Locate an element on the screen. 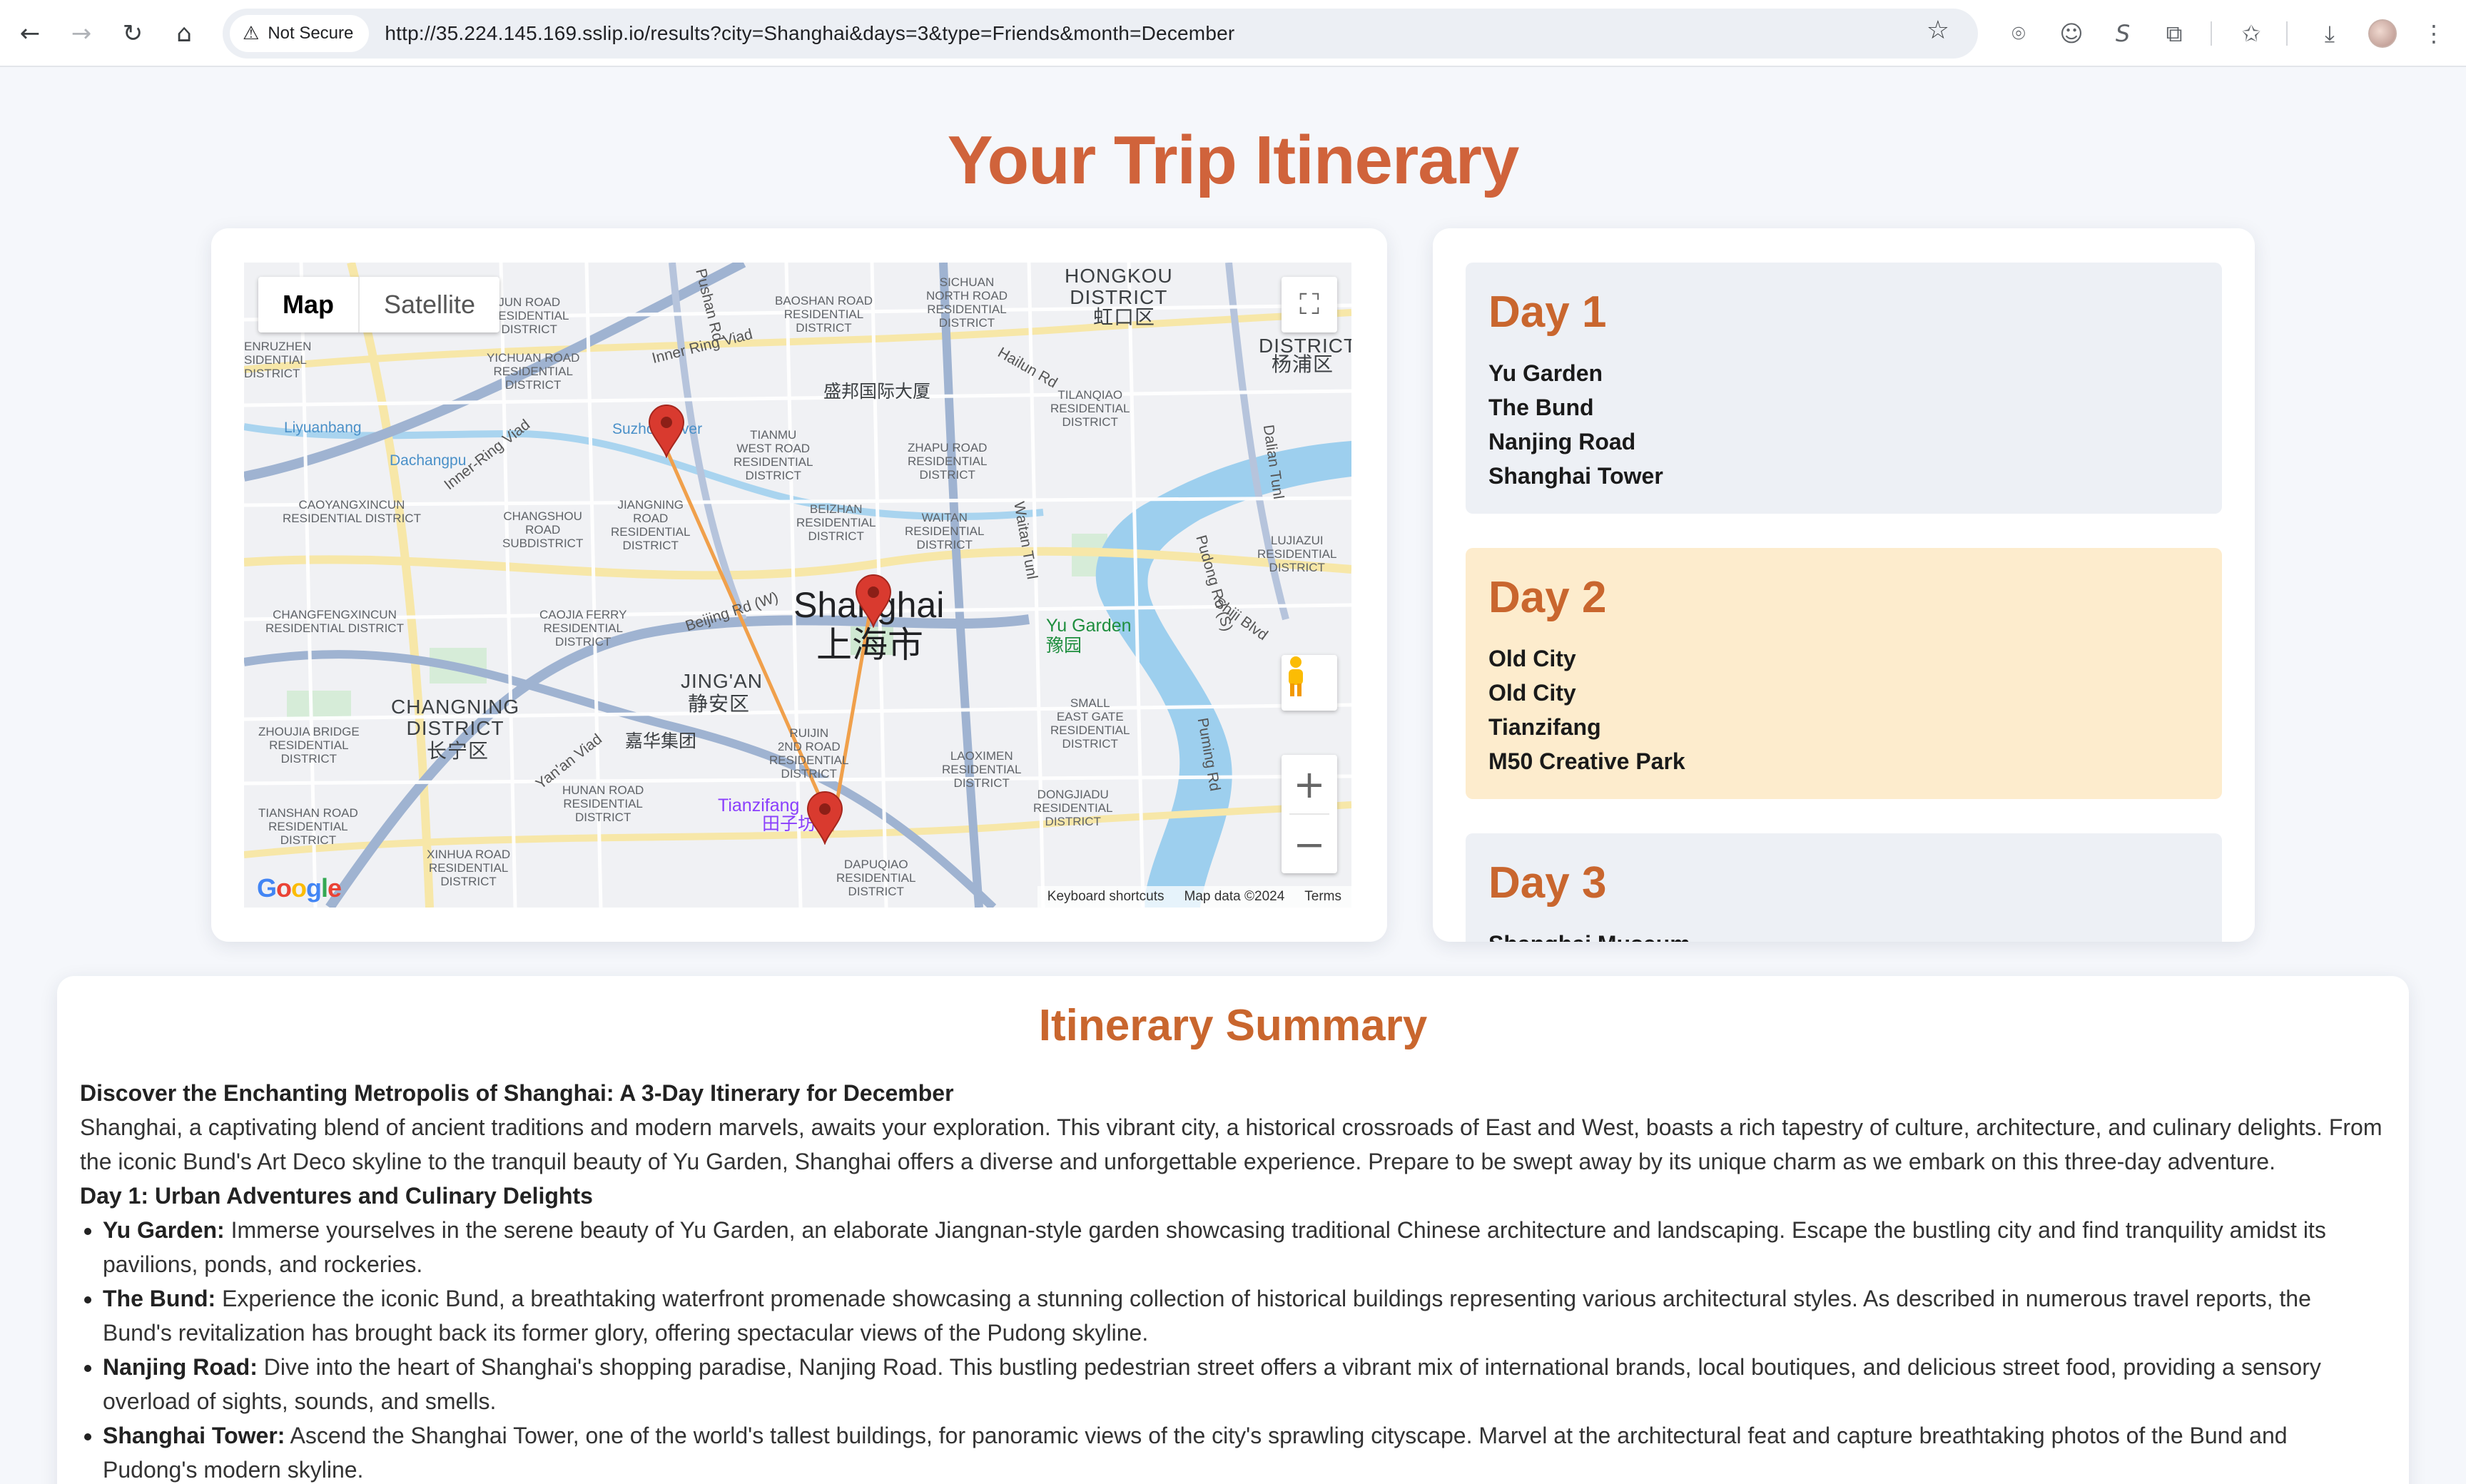 The image size is (2466, 1484). map-label: LUJIAZUI RESIDENTIAL DISTRICT is located at coordinates (1297, 554).